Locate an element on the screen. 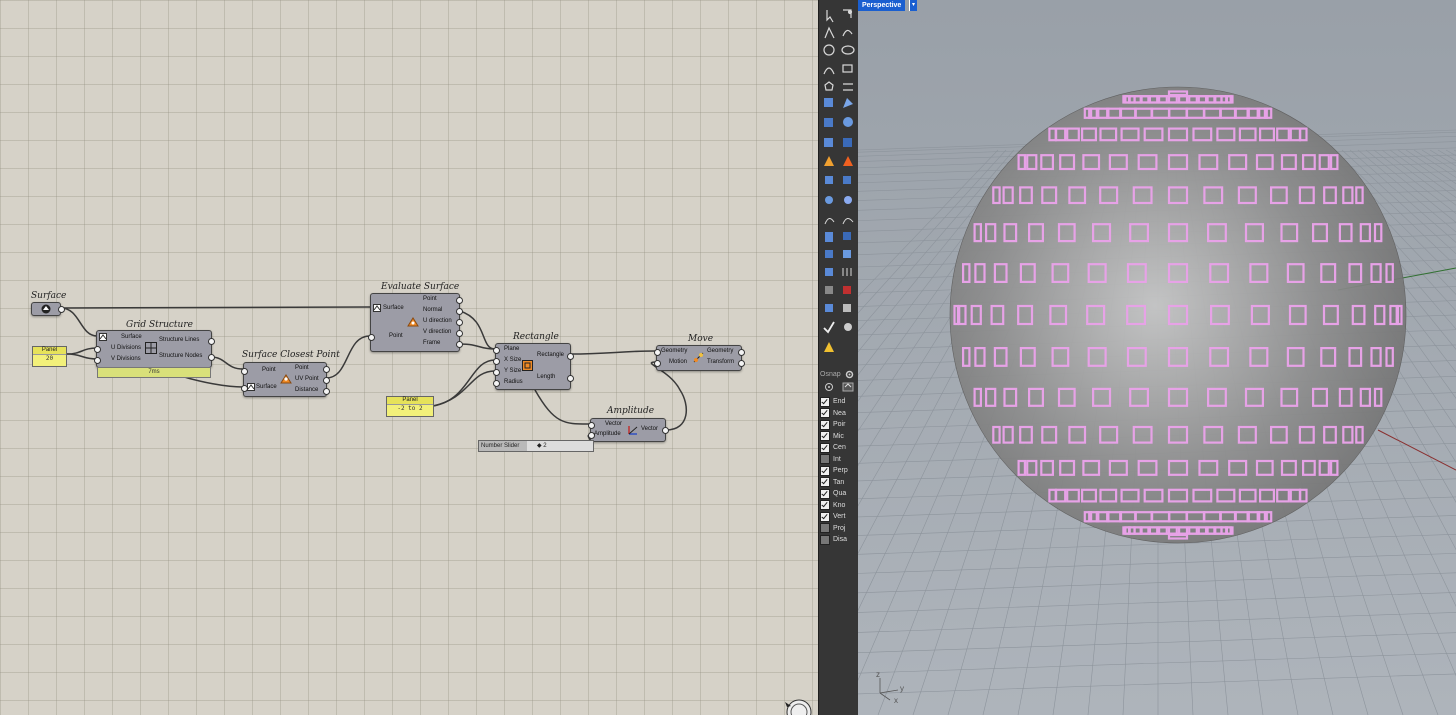  grid-icon is located at coordinates (151, 348).